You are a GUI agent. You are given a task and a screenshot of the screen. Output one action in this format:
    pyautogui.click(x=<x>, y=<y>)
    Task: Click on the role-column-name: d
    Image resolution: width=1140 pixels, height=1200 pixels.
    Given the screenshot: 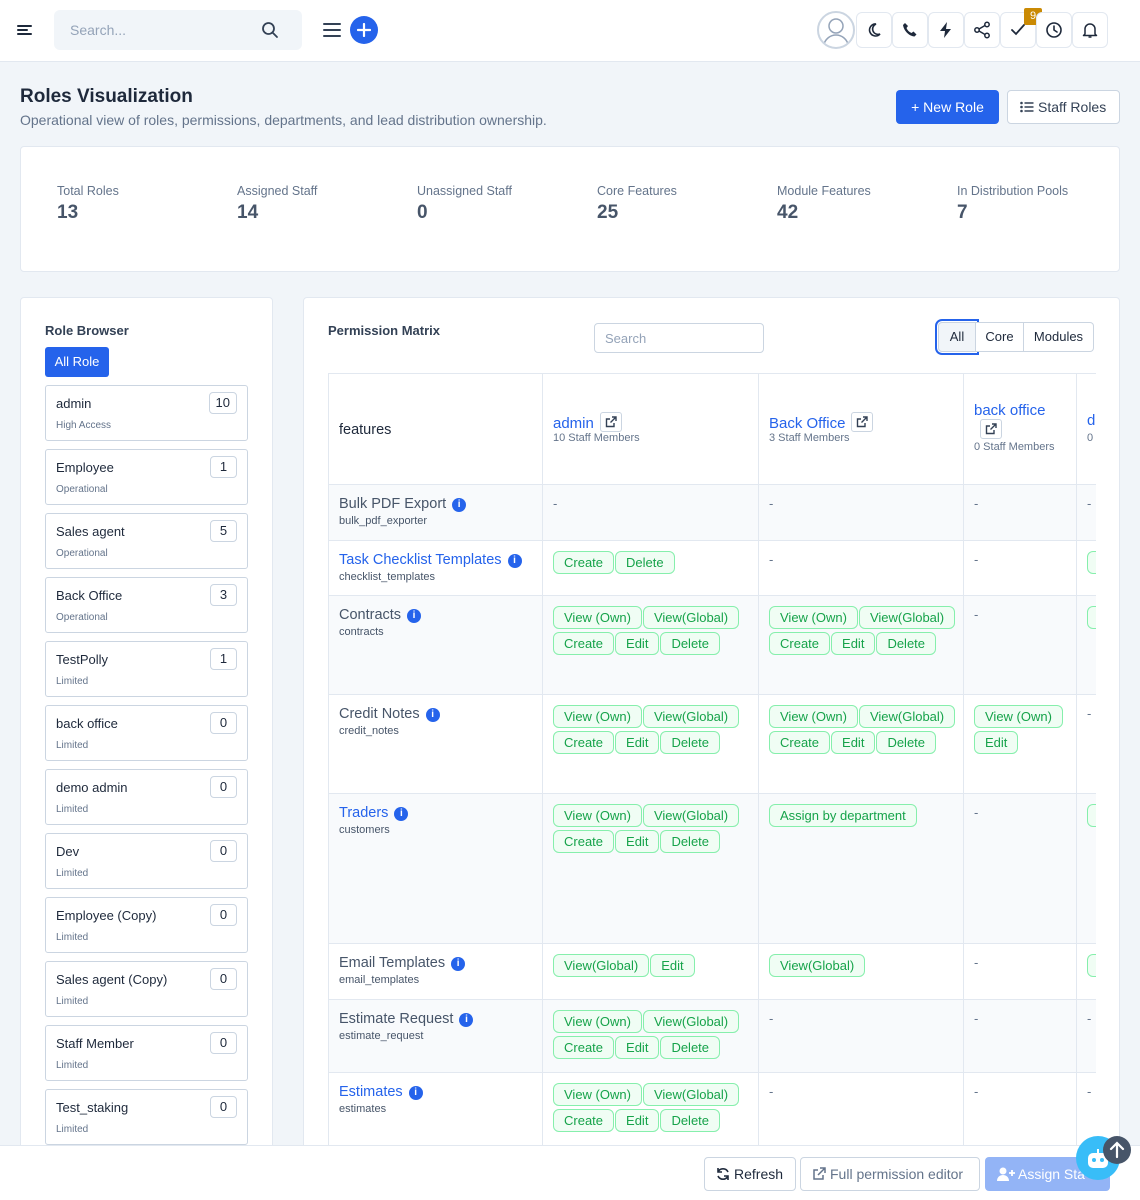 What is the action you would take?
    pyautogui.click(x=1091, y=420)
    